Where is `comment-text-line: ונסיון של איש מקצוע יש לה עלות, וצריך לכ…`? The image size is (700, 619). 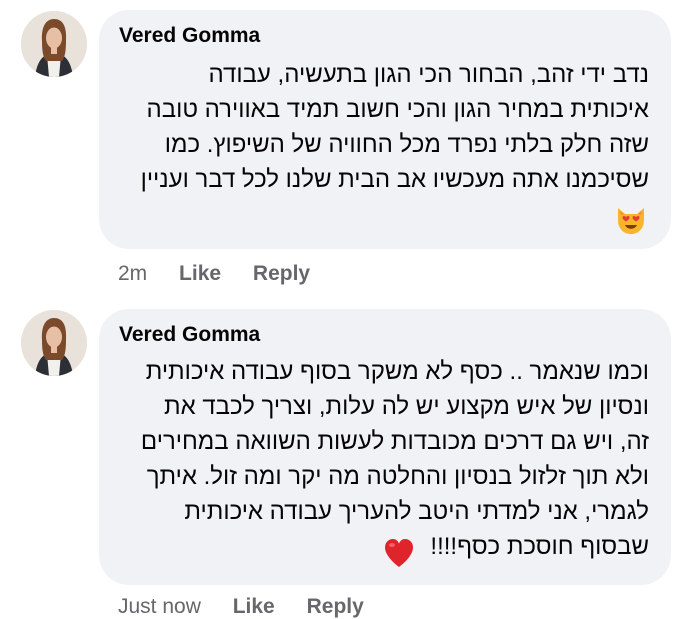 comment-text-line: ונסיון של איש מקצוע יש לה עלות, וצריך לכ… is located at coordinates (406, 406).